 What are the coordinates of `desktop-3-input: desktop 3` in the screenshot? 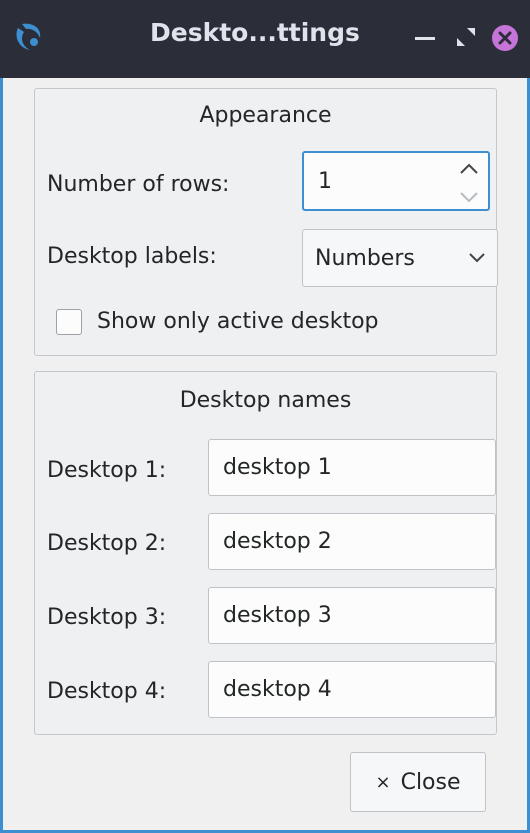 It's located at (352, 615).